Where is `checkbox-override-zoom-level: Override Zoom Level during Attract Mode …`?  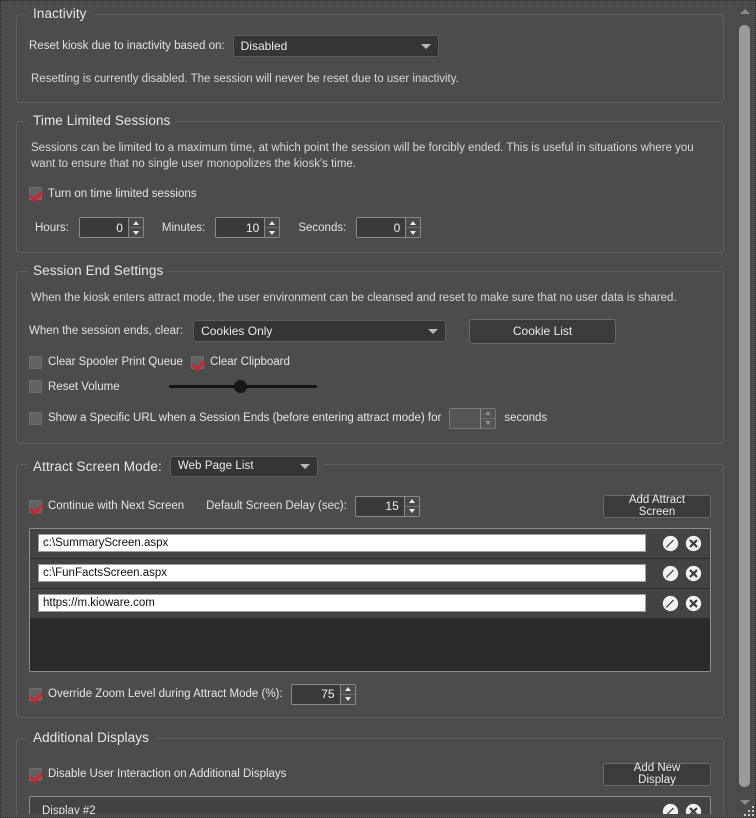 checkbox-override-zoom-level: Override Zoom Level during Attract Mode … is located at coordinates (156, 694).